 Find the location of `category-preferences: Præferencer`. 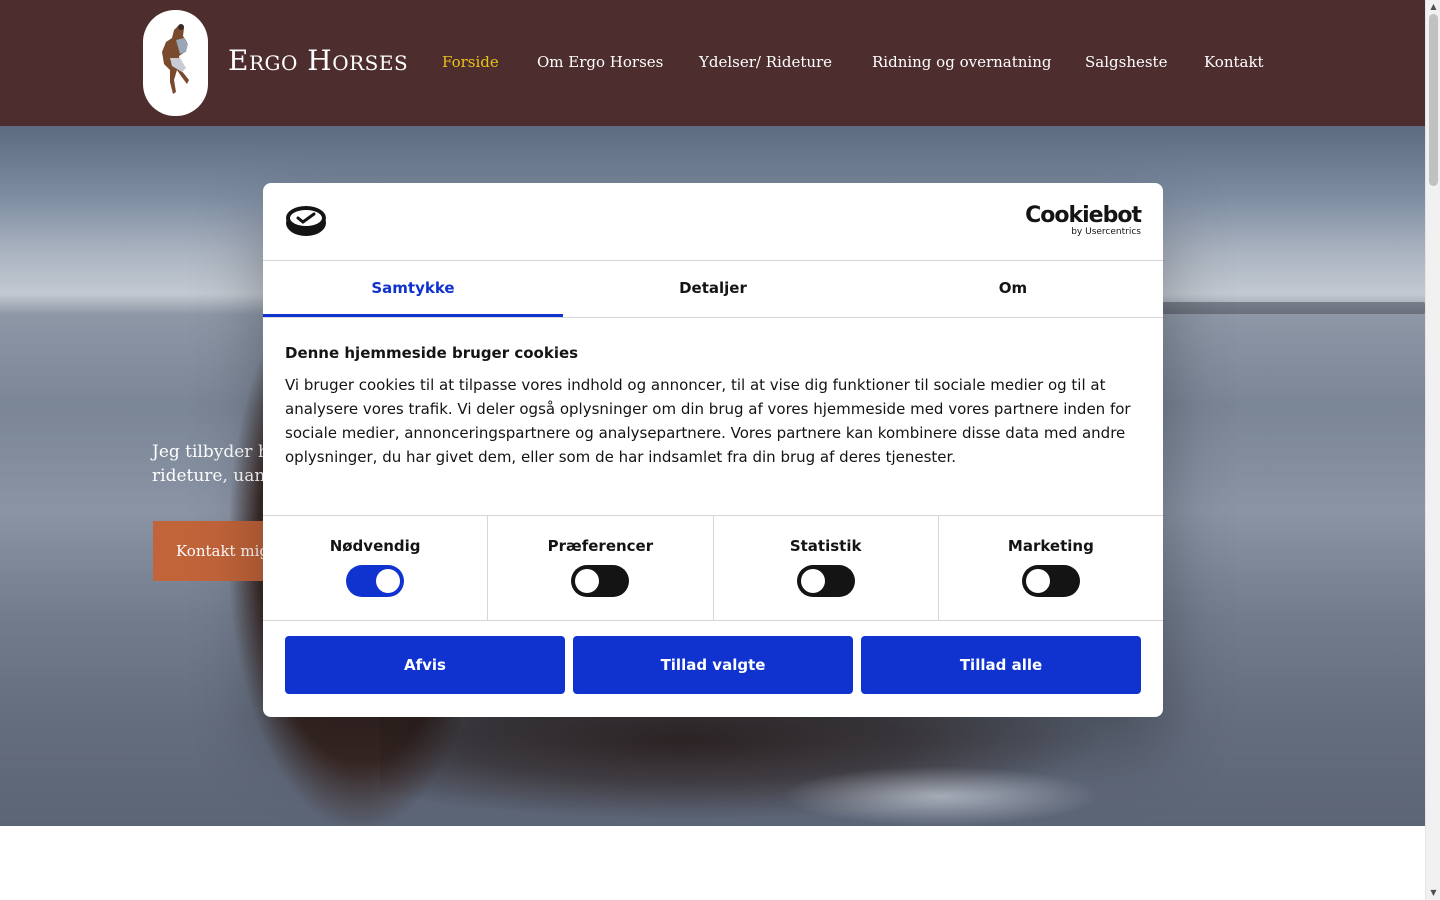

category-preferences: Præferencer is located at coordinates (601, 568).